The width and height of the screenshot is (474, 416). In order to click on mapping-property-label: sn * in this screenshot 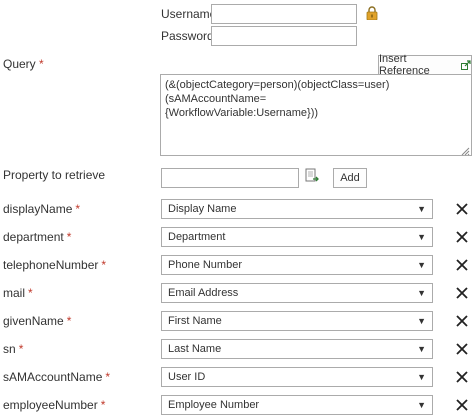, I will do `click(13, 349)`.